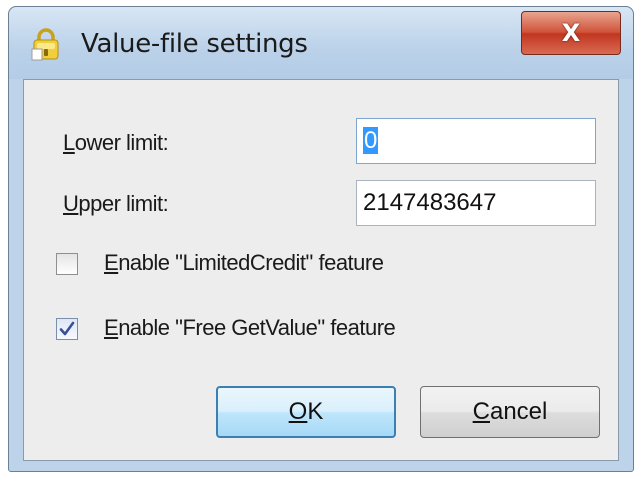 The height and width of the screenshot is (478, 644). Describe the element at coordinates (298, 411) in the screenshot. I see `ok-access-key: O` at that location.